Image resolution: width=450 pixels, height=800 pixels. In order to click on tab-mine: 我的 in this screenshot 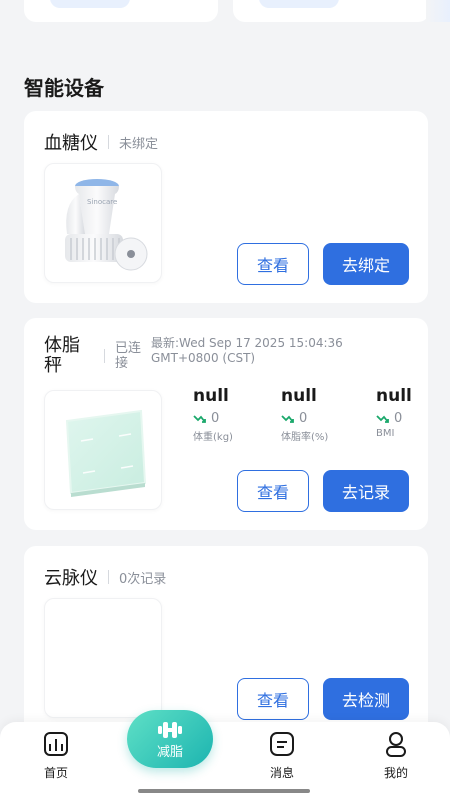, I will do `click(396, 754)`.